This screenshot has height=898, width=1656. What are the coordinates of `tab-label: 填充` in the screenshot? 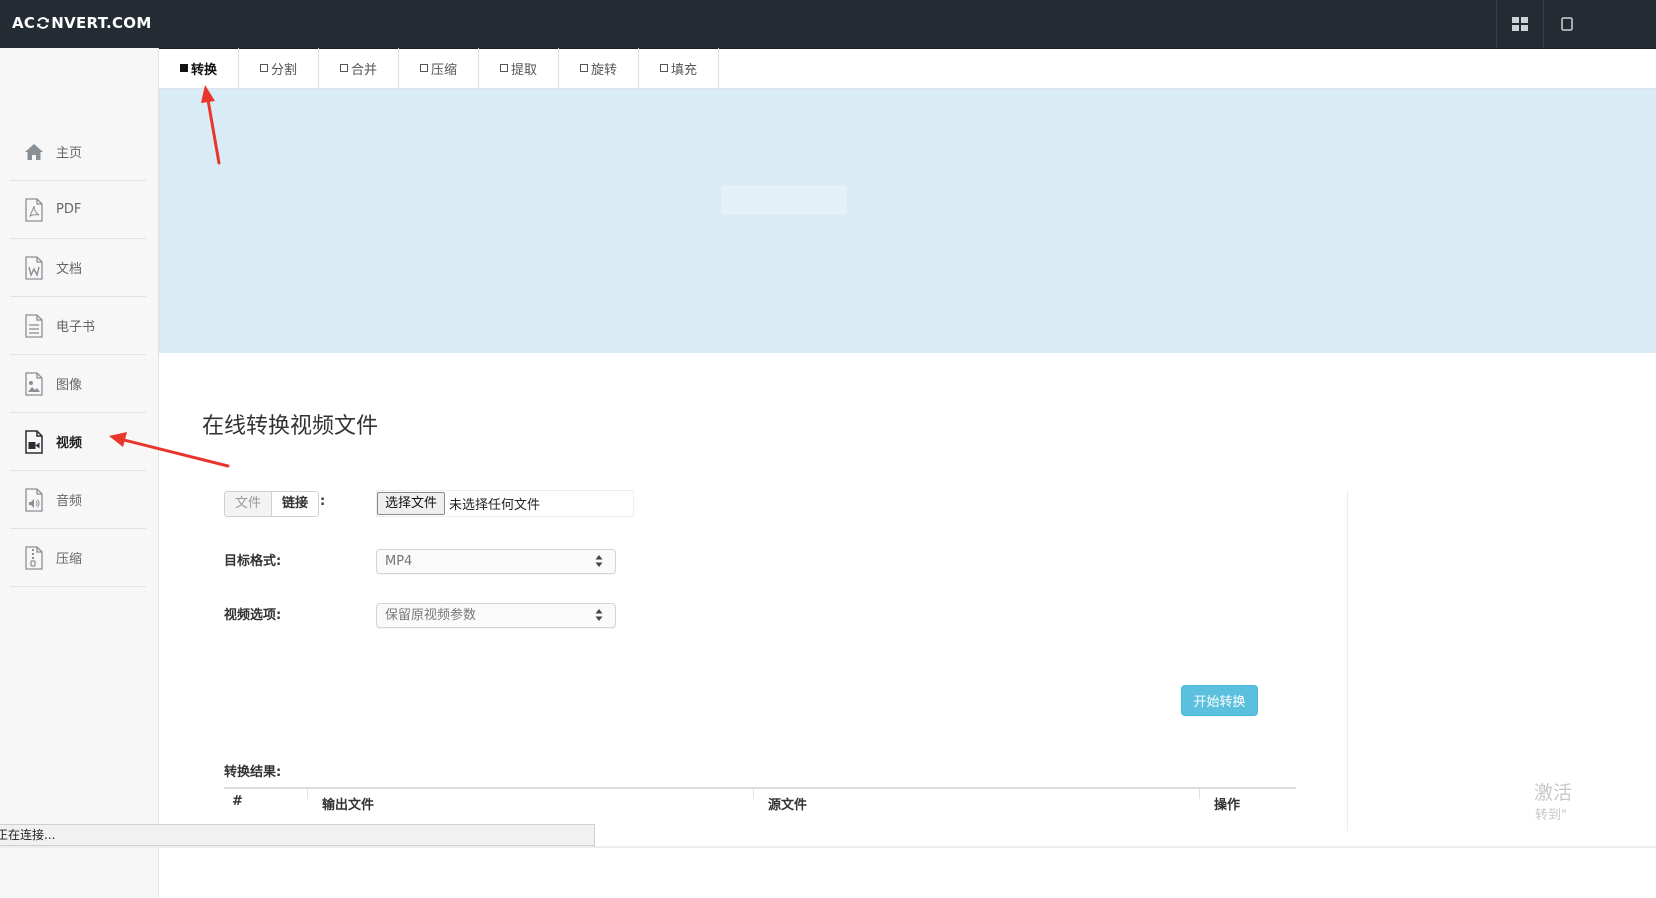 It's located at (683, 70).